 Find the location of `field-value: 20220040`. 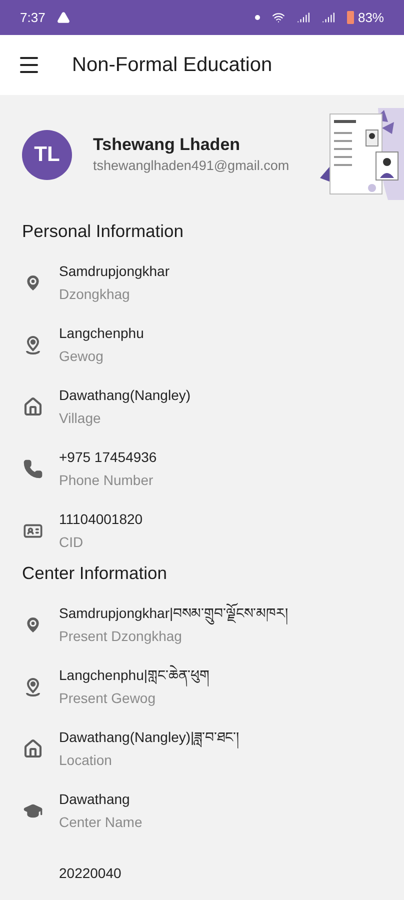

field-value: 20220040 is located at coordinates (90, 873).